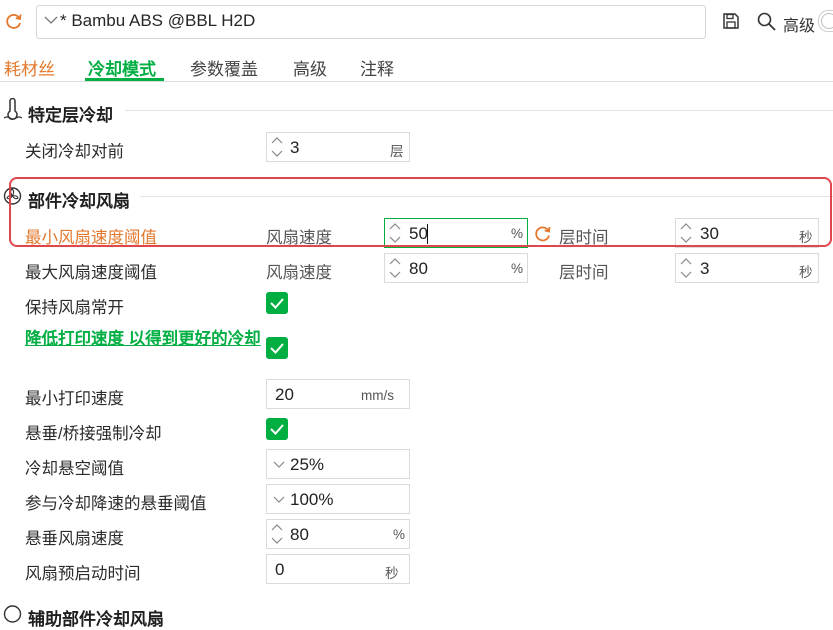  I want to click on overhang-force-label: 悬垂/桥接强制冷却, so click(93, 434).